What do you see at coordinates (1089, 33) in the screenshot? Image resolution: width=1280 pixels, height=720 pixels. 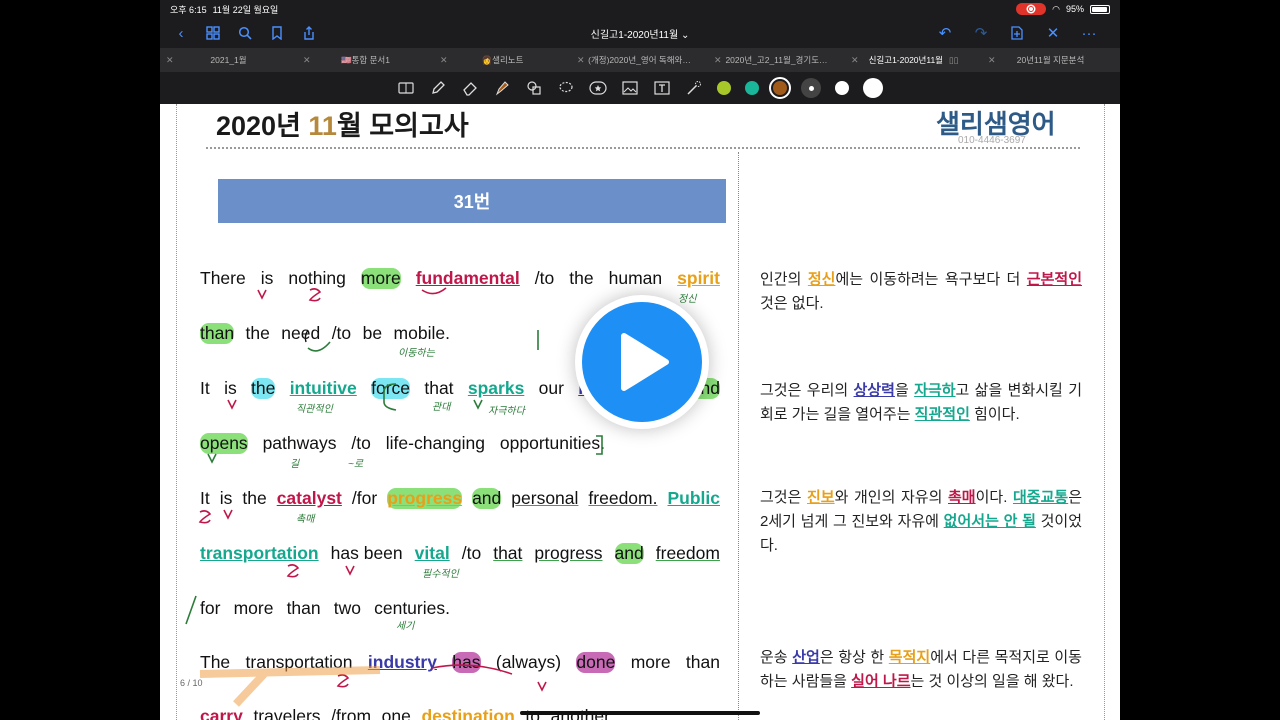 I see `more-icon: ···` at bounding box center [1089, 33].